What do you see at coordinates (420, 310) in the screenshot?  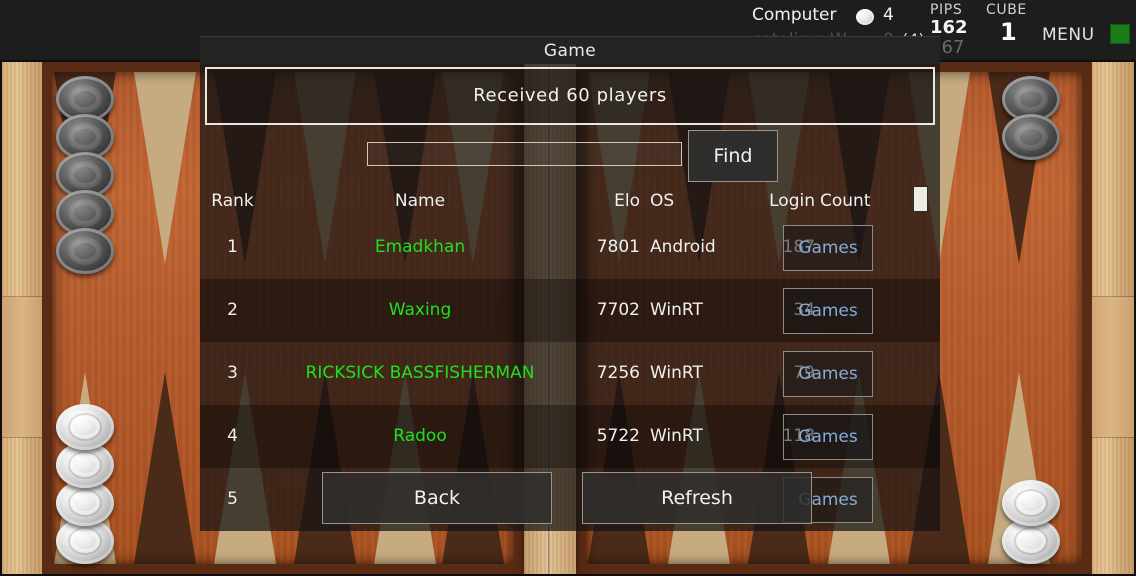 I see `cell-name: Waxing` at bounding box center [420, 310].